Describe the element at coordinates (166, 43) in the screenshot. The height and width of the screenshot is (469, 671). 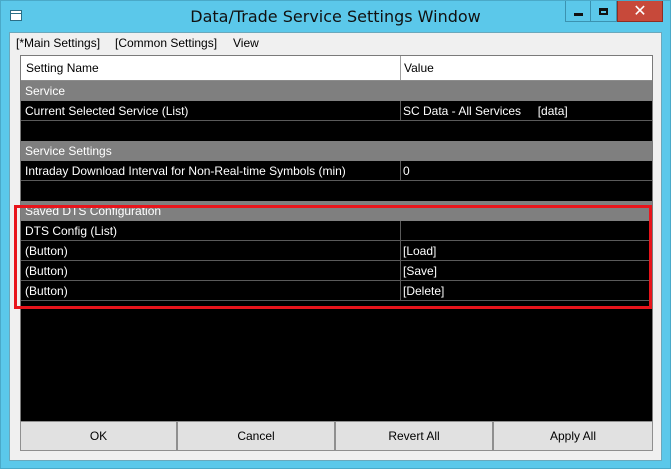
I see `menu-common-settings: [Common Settings]` at that location.